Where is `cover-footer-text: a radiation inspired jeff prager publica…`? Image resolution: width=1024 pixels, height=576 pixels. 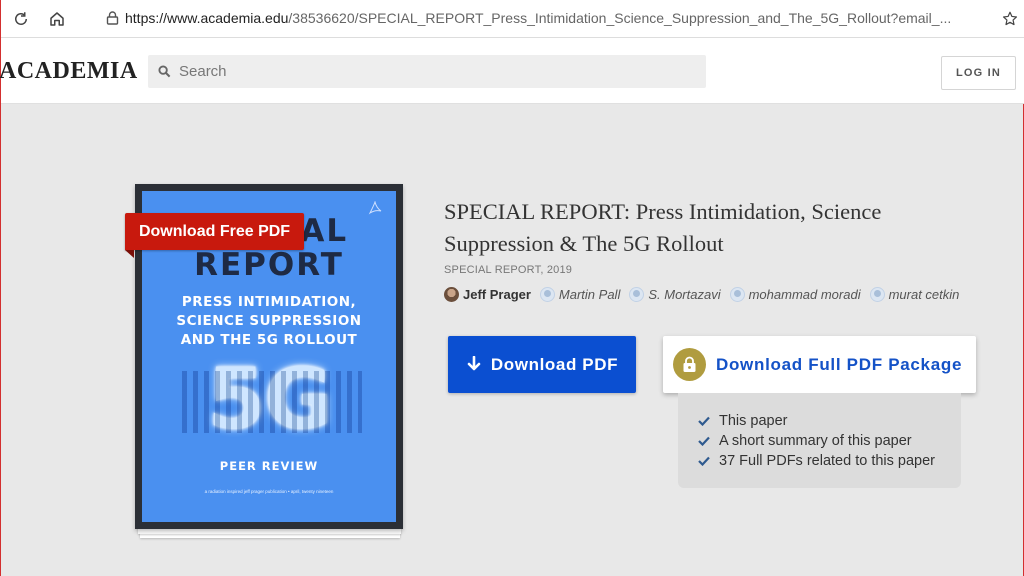
cover-footer-text: a radiation inspired jeff prager publica… is located at coordinates (269, 491).